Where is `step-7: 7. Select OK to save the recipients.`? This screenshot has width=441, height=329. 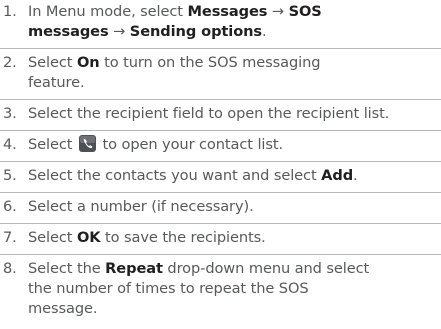 step-7: 7. Select OK to save the recipients. is located at coordinates (220, 239).